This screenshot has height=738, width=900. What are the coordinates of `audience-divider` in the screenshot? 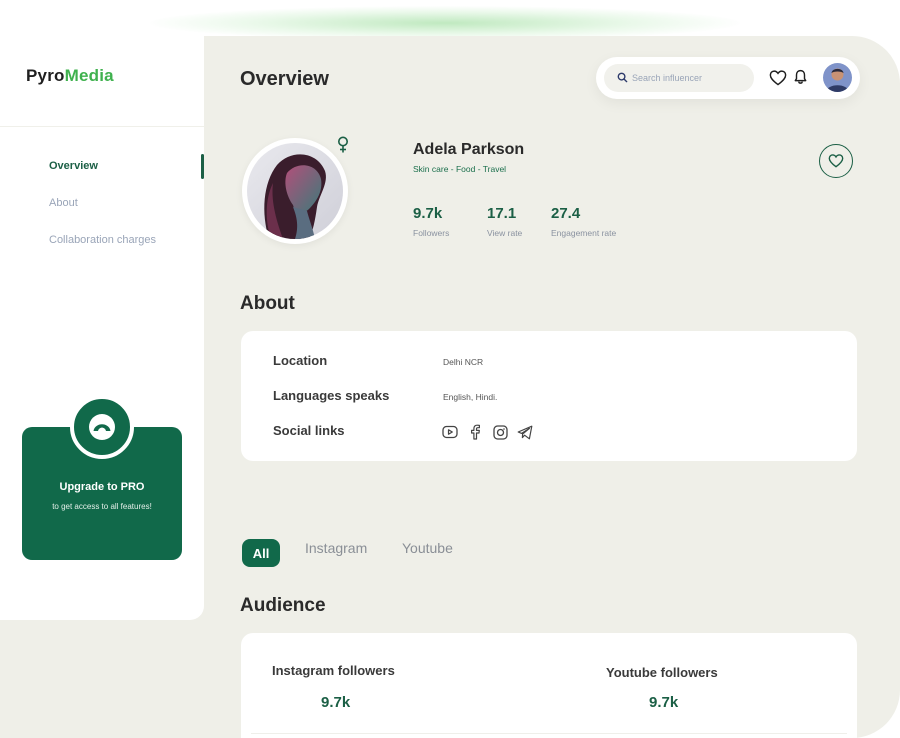 It's located at (549, 733).